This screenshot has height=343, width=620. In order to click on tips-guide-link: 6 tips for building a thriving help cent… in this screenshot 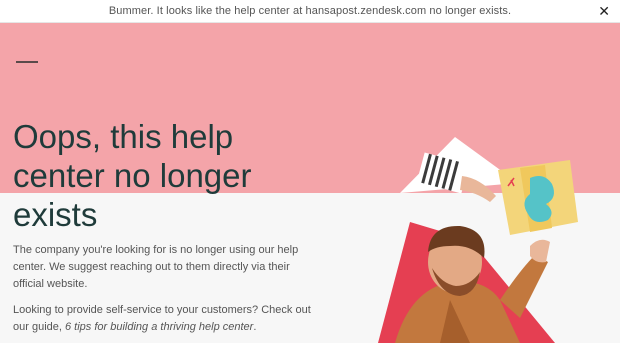, I will do `click(159, 327)`.